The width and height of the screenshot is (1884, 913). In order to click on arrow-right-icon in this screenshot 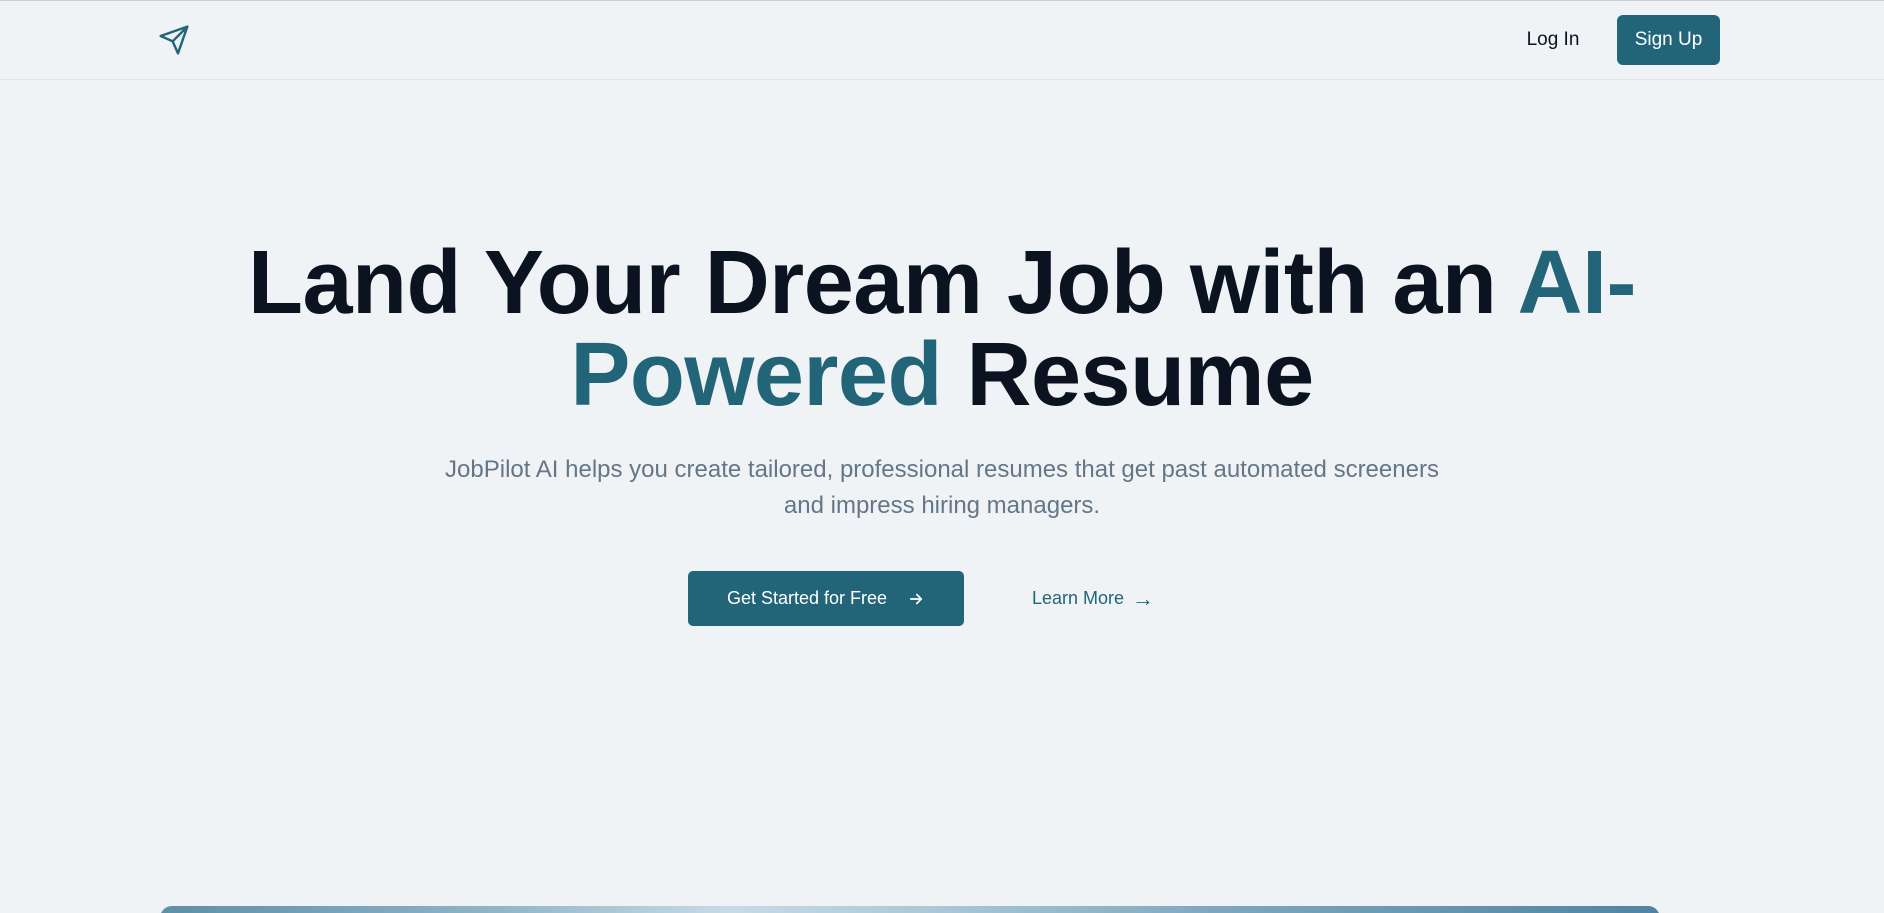, I will do `click(916, 598)`.